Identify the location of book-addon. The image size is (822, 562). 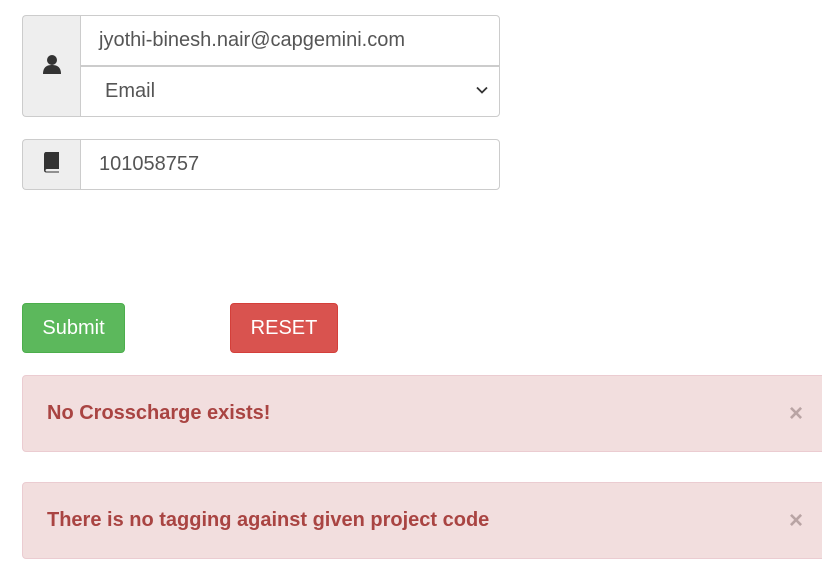
(51, 164).